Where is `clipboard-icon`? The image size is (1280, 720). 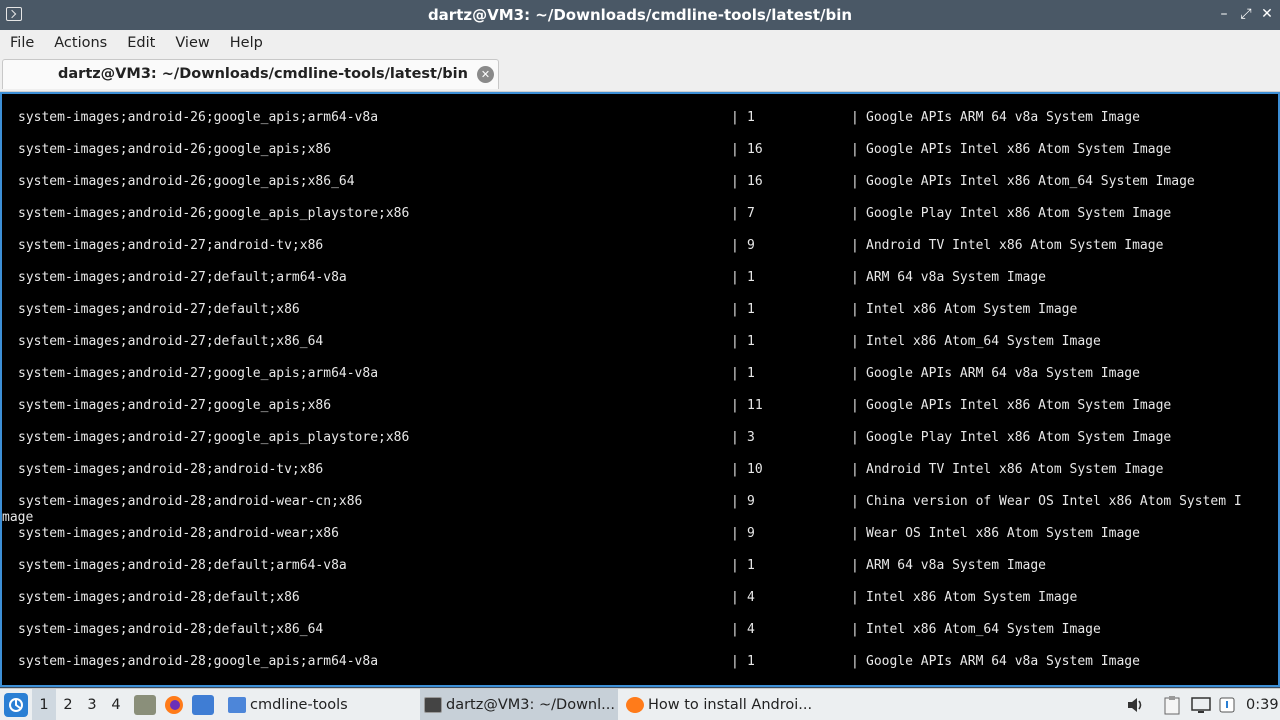
clipboard-icon is located at coordinates (1172, 705).